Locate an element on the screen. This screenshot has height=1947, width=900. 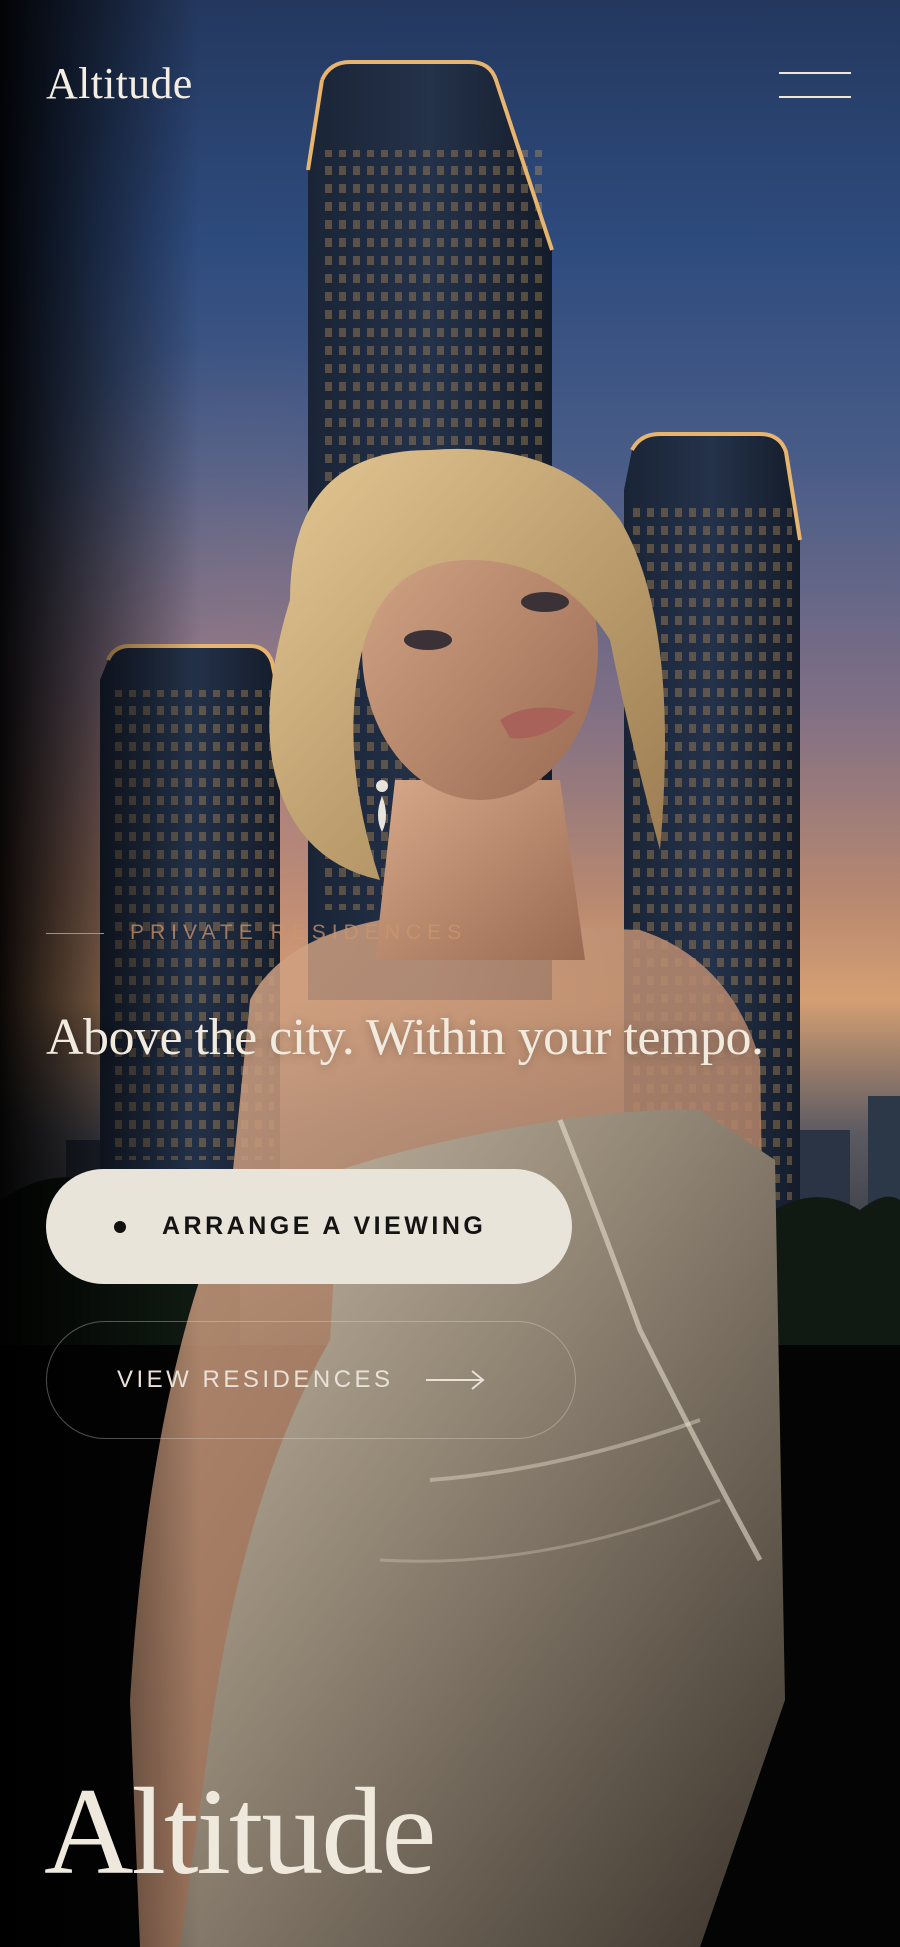
arrow-right-icon is located at coordinates (455, 1380).